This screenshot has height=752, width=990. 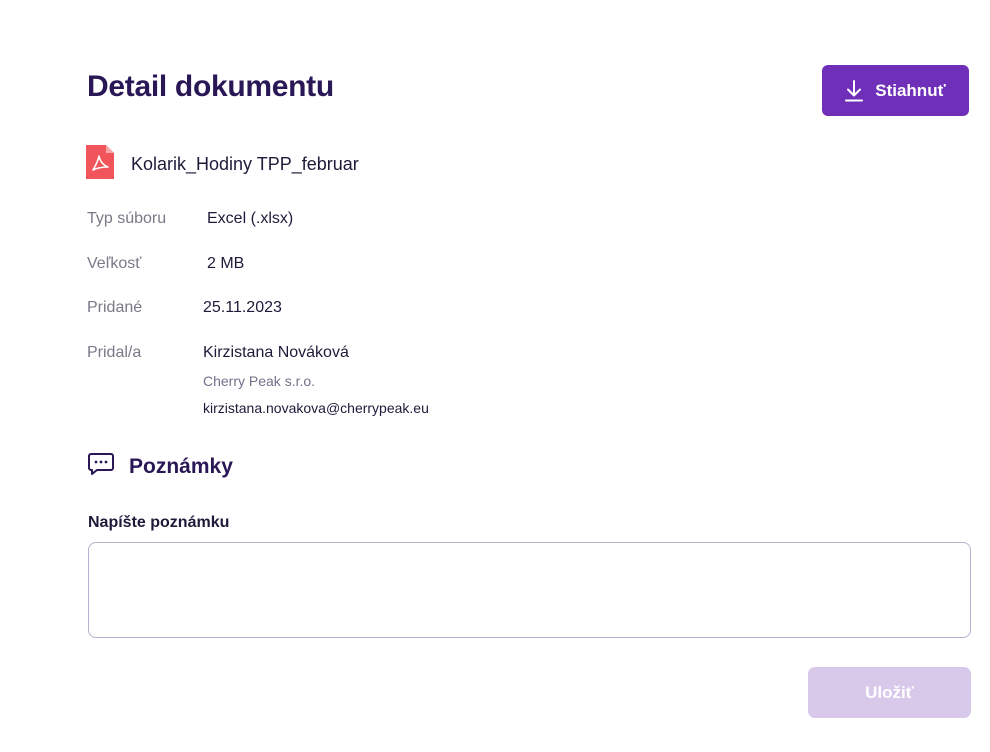 I want to click on note-field-label: Napíšte poznámku, so click(x=159, y=522).